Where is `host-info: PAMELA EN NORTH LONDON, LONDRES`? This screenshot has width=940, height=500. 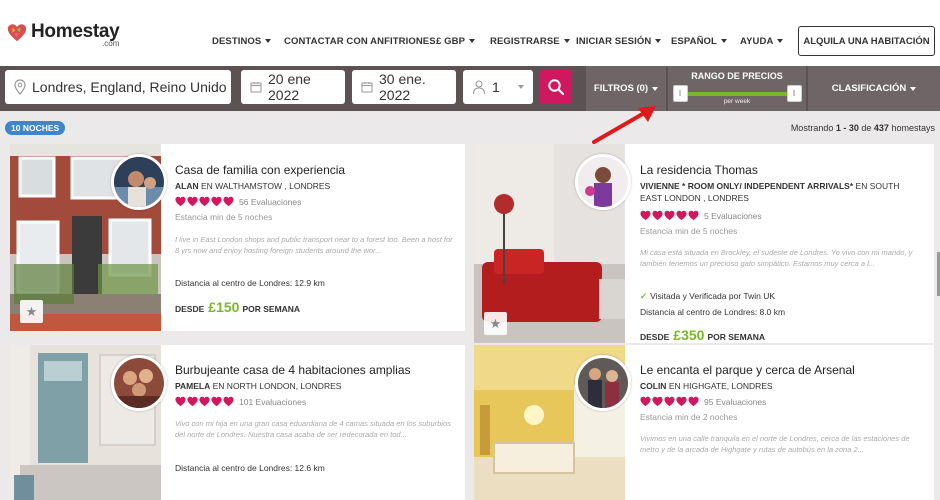 host-info: PAMELA EN NORTH LONDON, LONDRES is located at coordinates (258, 386).